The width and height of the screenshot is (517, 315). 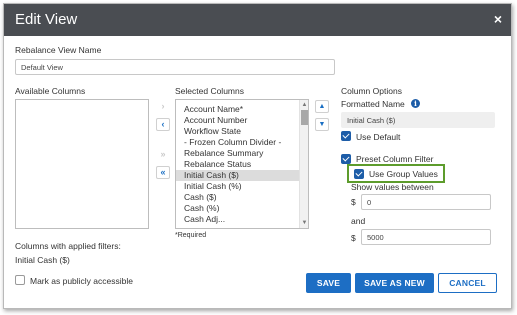 What do you see at coordinates (403, 174) in the screenshot?
I see `use-group-values-label: Use Group Values` at bounding box center [403, 174].